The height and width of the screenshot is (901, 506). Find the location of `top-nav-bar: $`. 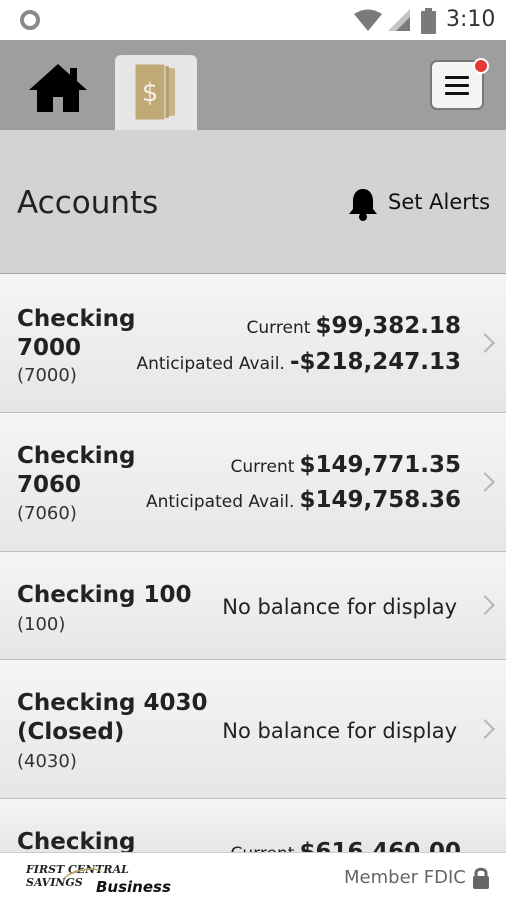

top-nav-bar: $ is located at coordinates (253, 85).